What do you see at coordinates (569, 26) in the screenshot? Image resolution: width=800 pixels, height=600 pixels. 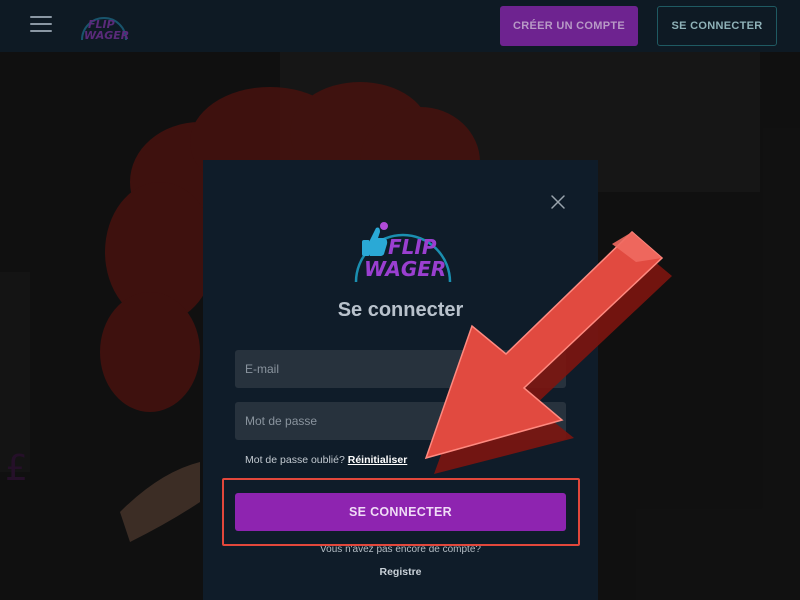 I see `create-account-button: CRÉER UN COMPTE` at bounding box center [569, 26].